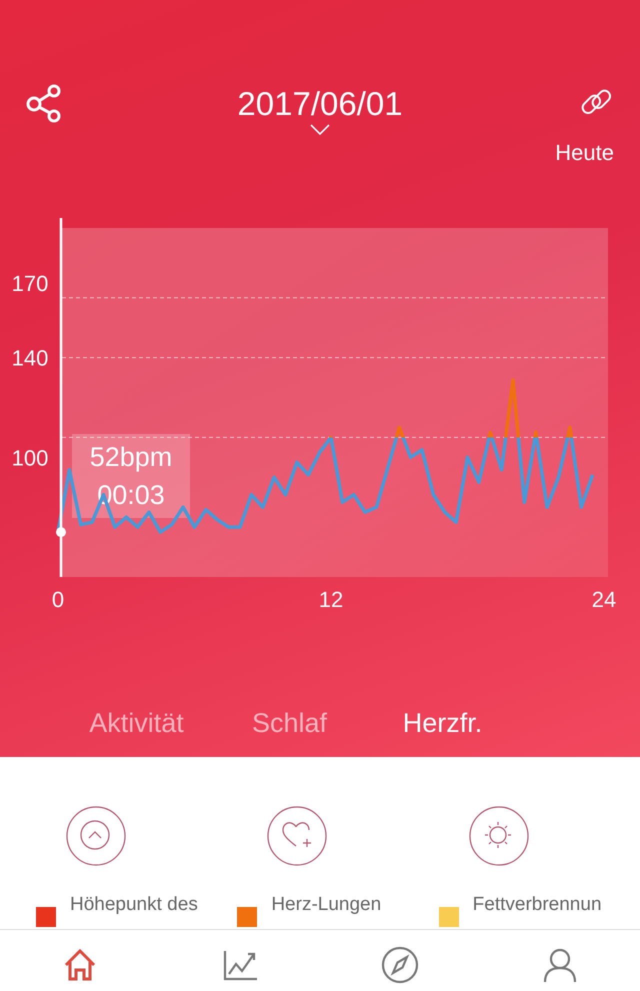  What do you see at coordinates (136, 723) in the screenshot?
I see `mode-tab: Aktivität` at bounding box center [136, 723].